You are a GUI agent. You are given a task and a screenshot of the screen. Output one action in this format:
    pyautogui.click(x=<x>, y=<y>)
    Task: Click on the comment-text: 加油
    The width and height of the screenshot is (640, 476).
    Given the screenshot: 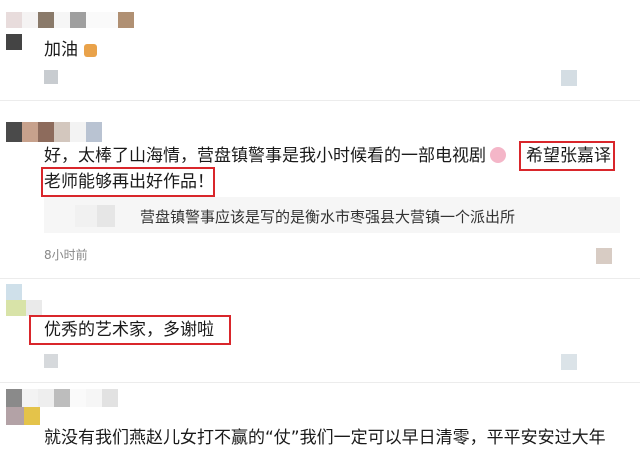 What is the action you would take?
    pyautogui.click(x=61, y=50)
    